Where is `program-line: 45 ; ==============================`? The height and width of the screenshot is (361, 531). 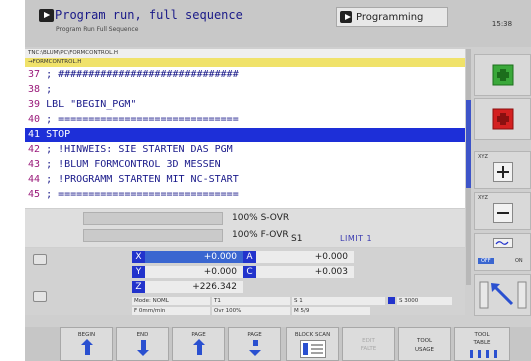
program-line: 45 ; ============================== is located at coordinates (245, 195).